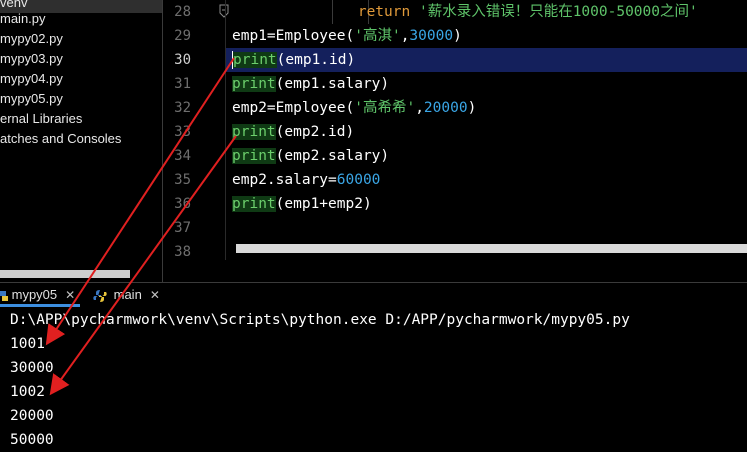 Image resolution: width=747 pixels, height=452 pixels. What do you see at coordinates (358, 180) in the screenshot?
I see `number-literal: 60000` at bounding box center [358, 180].